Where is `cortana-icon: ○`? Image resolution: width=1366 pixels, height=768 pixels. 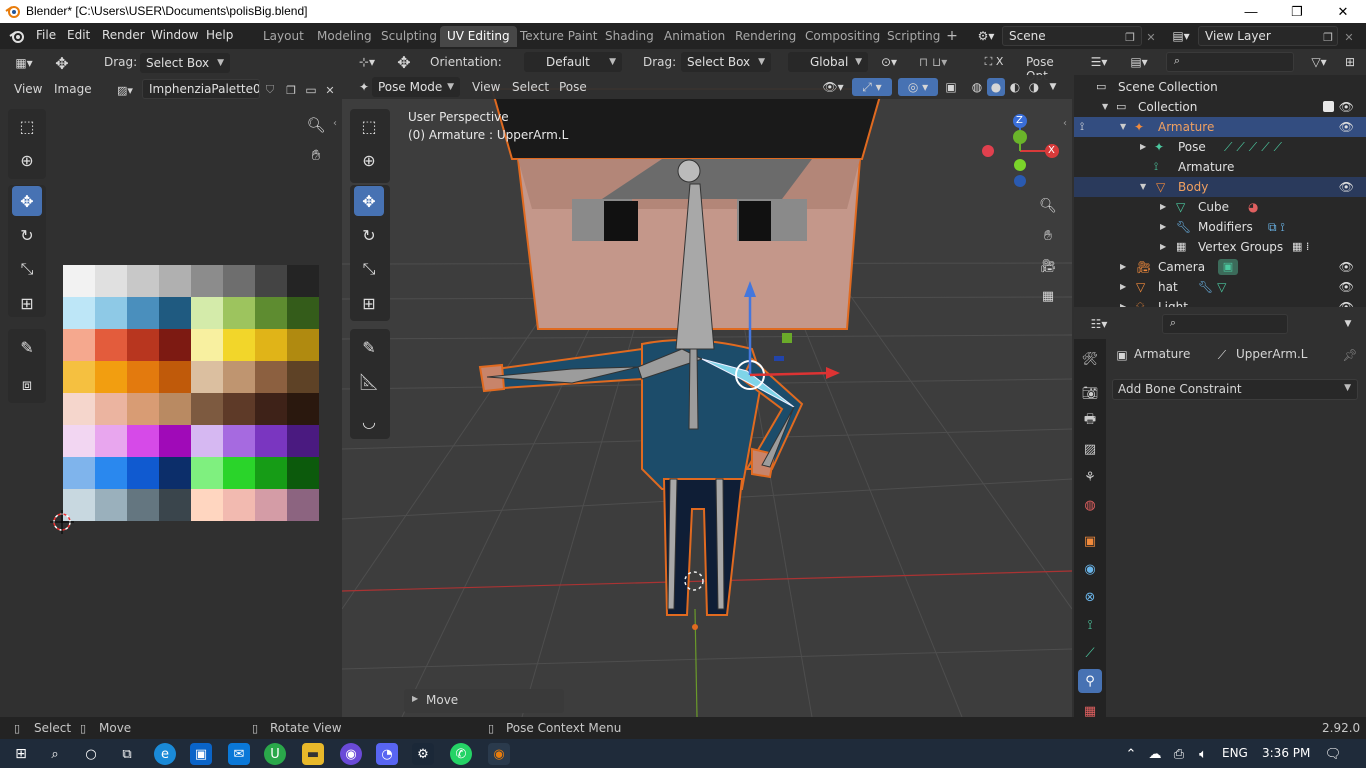
cortana-icon: ○ is located at coordinates (91, 754).